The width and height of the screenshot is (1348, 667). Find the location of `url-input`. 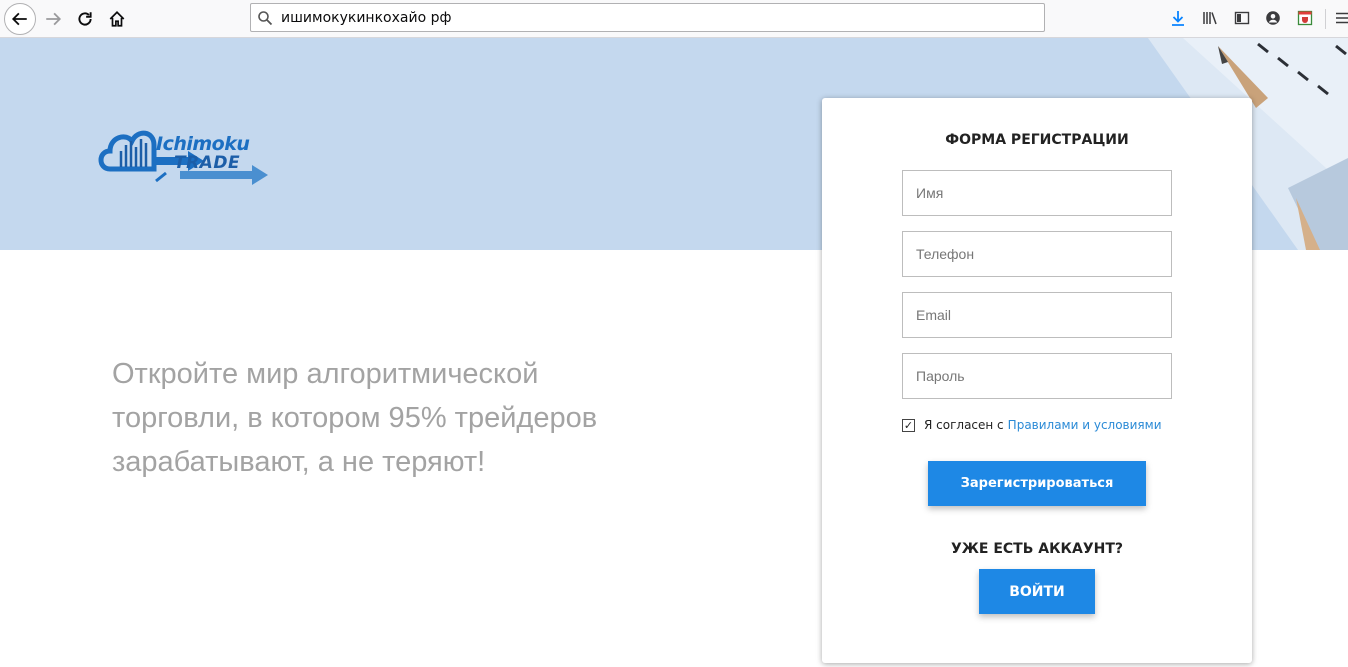

url-input is located at coordinates (651, 17).